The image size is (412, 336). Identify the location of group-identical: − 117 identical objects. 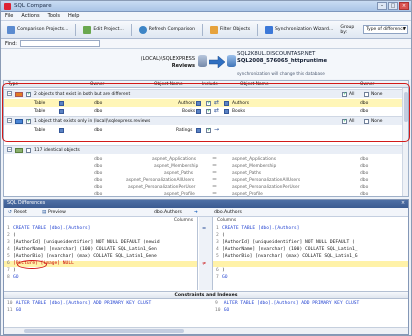
(206, 149).